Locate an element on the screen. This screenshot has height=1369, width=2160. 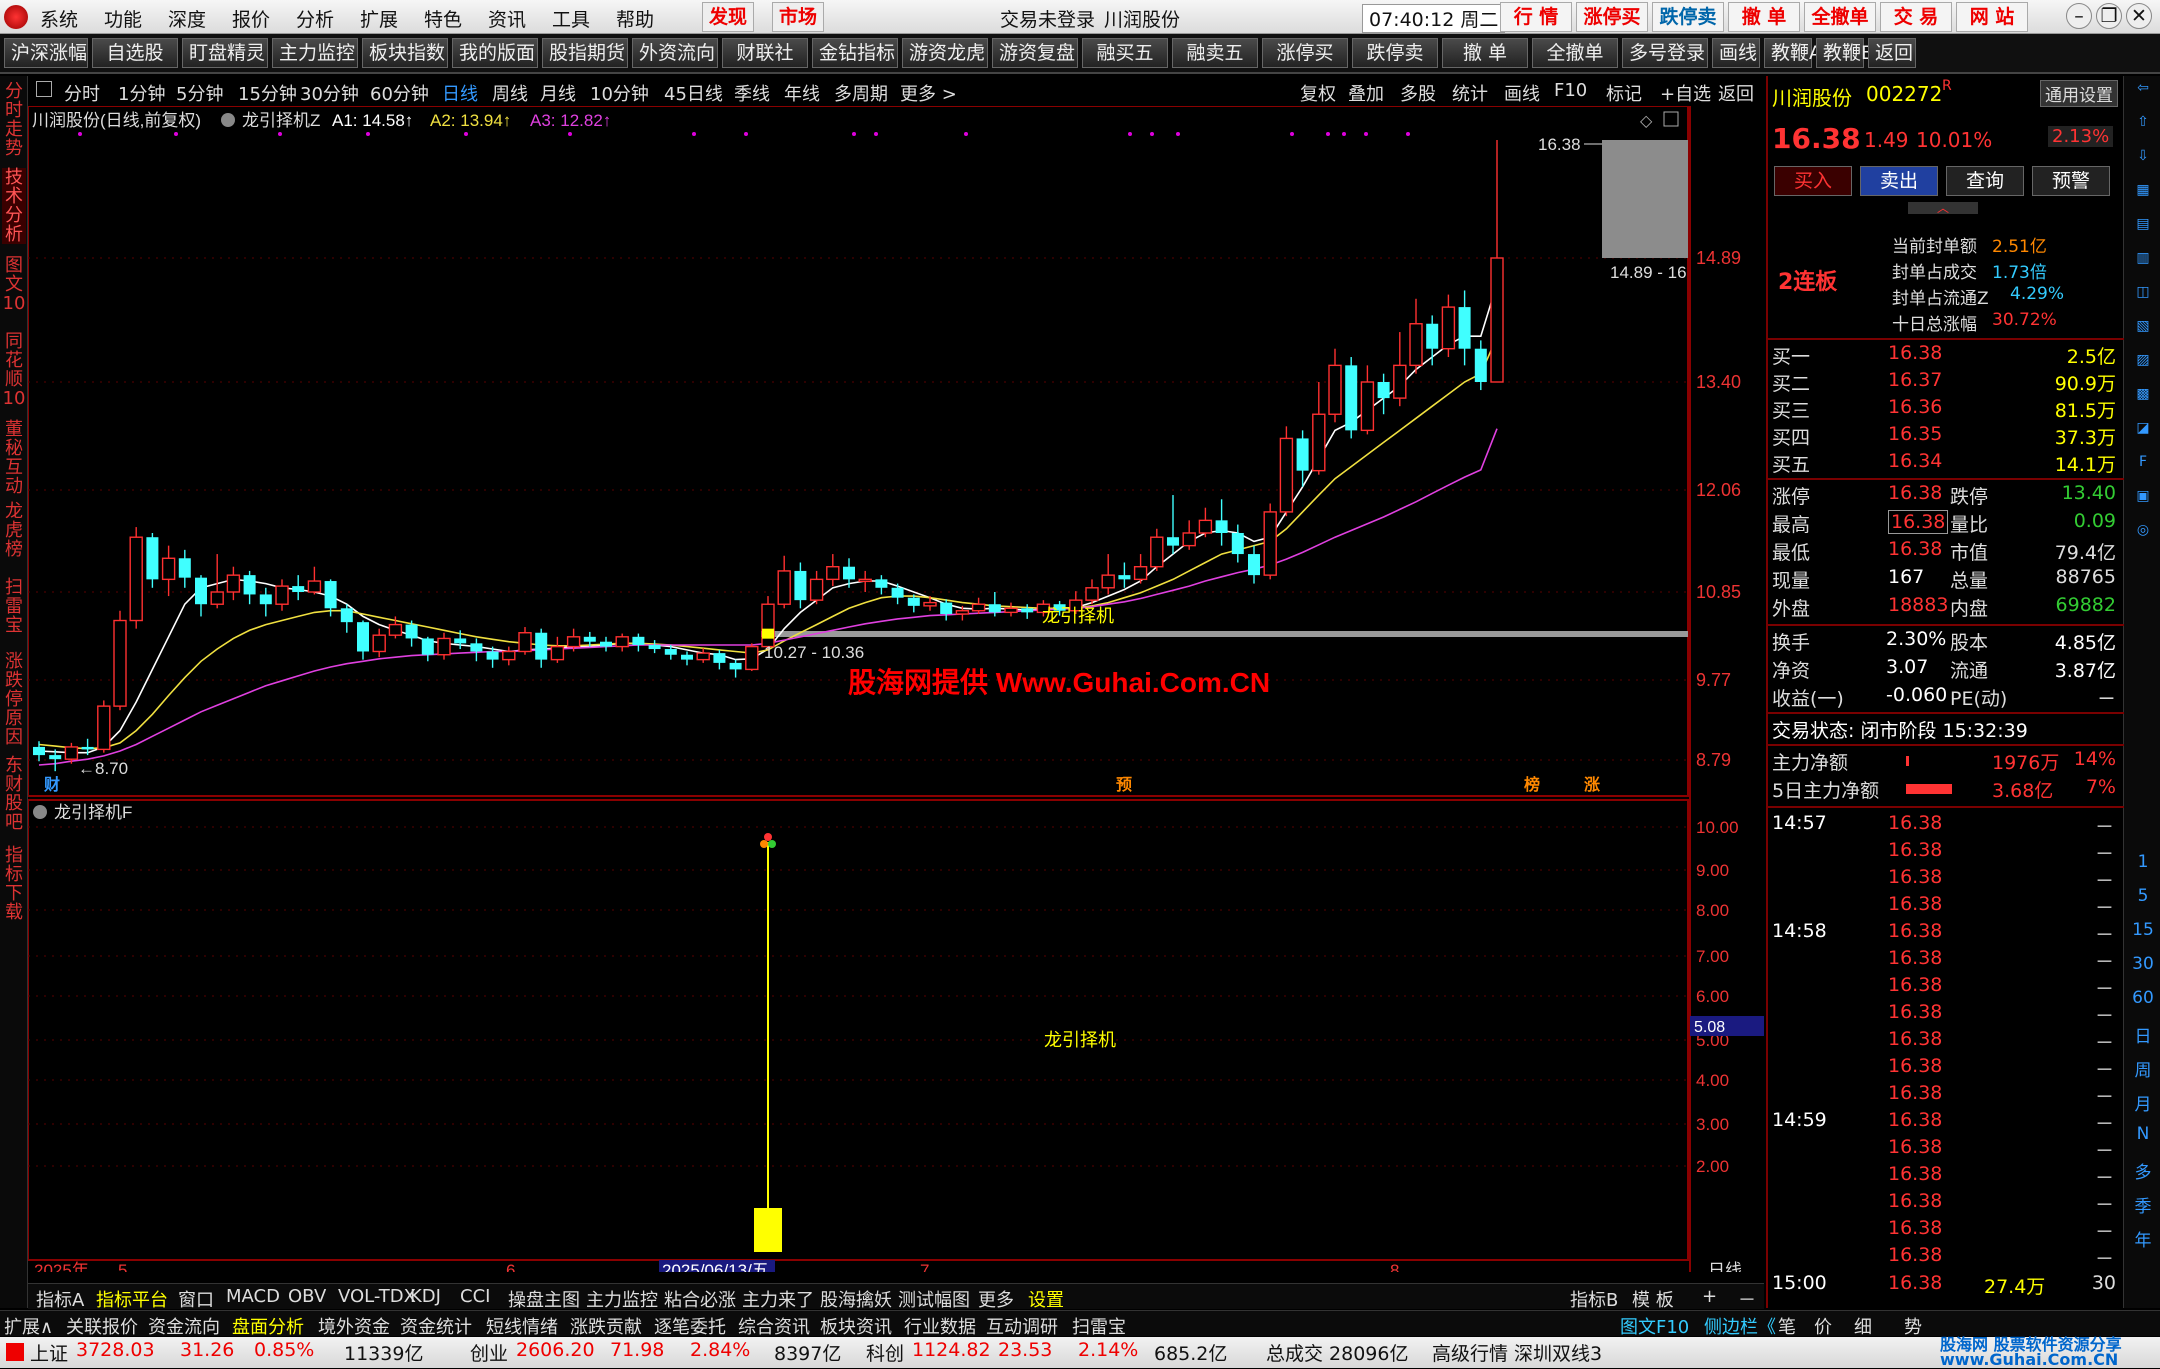
toolbar-btn-13: 融卖五 is located at coordinates (1215, 53).